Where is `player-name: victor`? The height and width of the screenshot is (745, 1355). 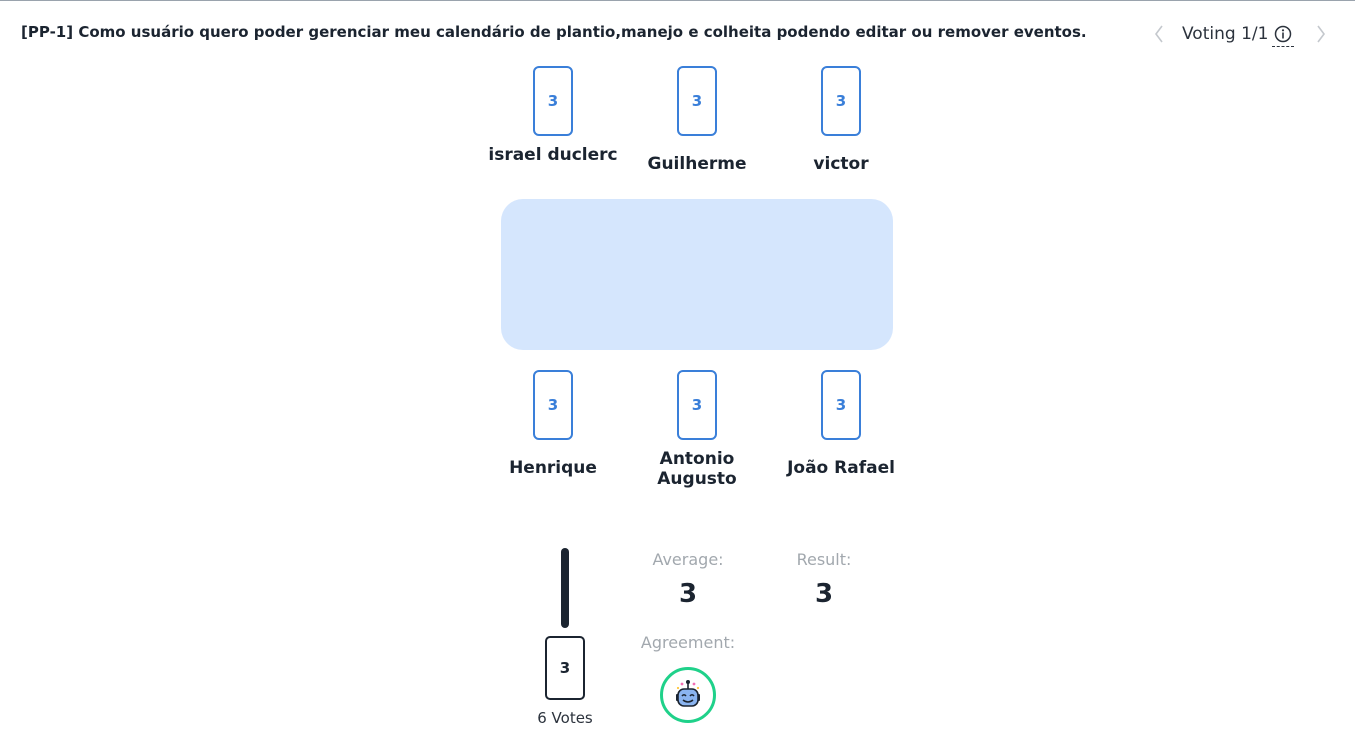 player-name: victor is located at coordinates (841, 164).